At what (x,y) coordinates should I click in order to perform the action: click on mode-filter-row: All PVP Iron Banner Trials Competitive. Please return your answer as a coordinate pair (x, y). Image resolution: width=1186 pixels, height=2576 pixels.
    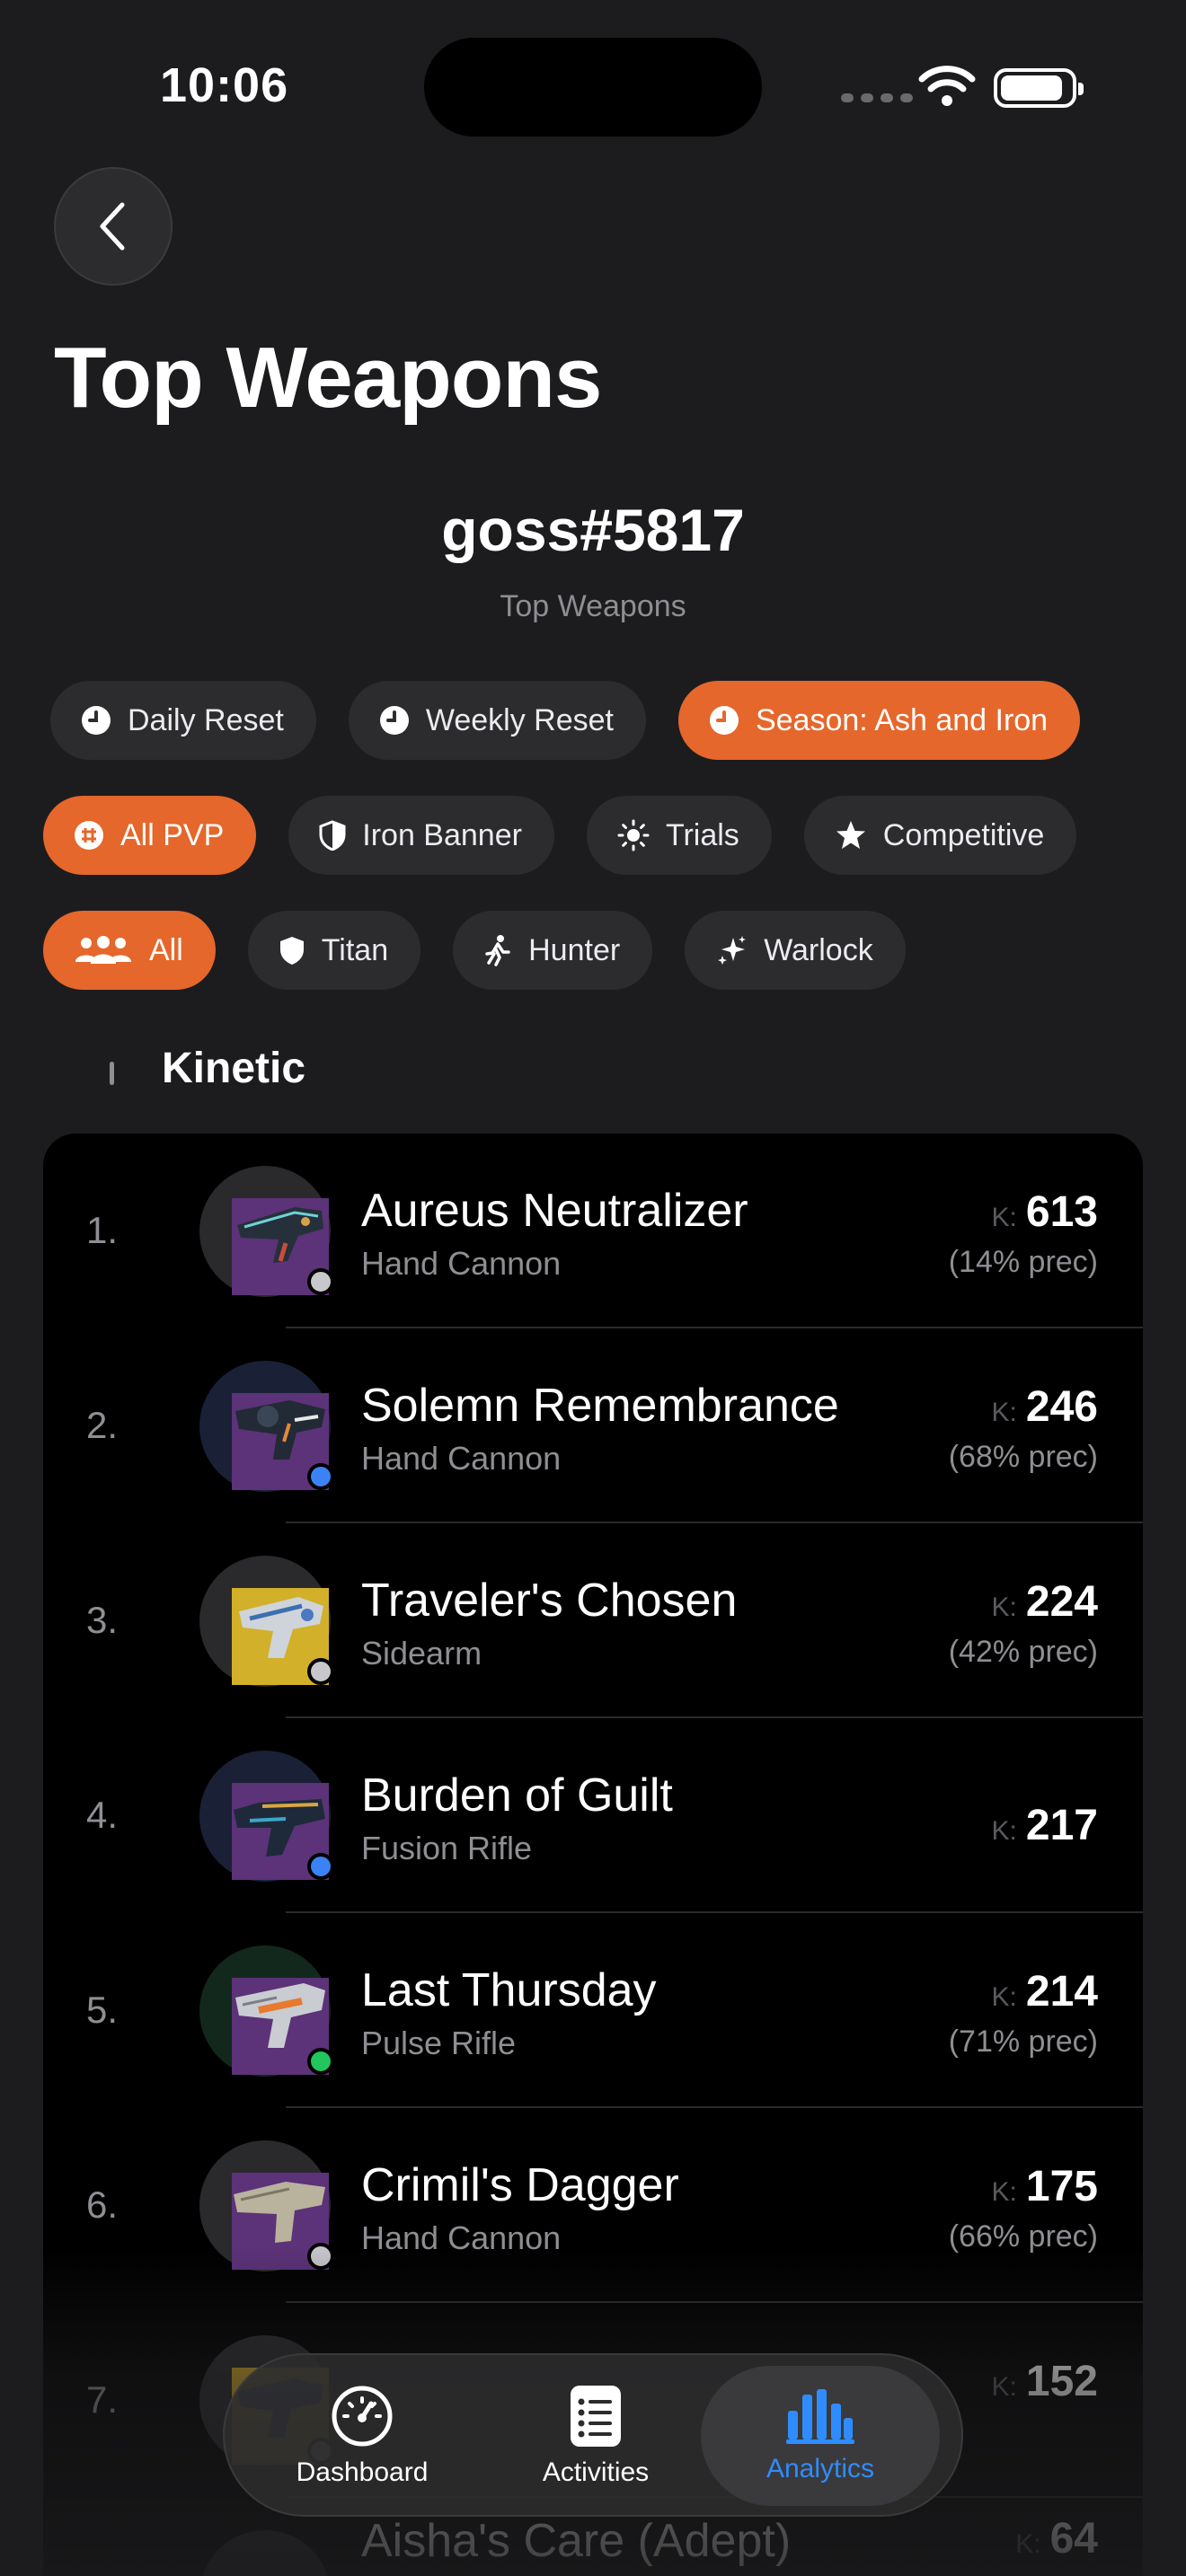
    Looking at the image, I should click on (560, 835).